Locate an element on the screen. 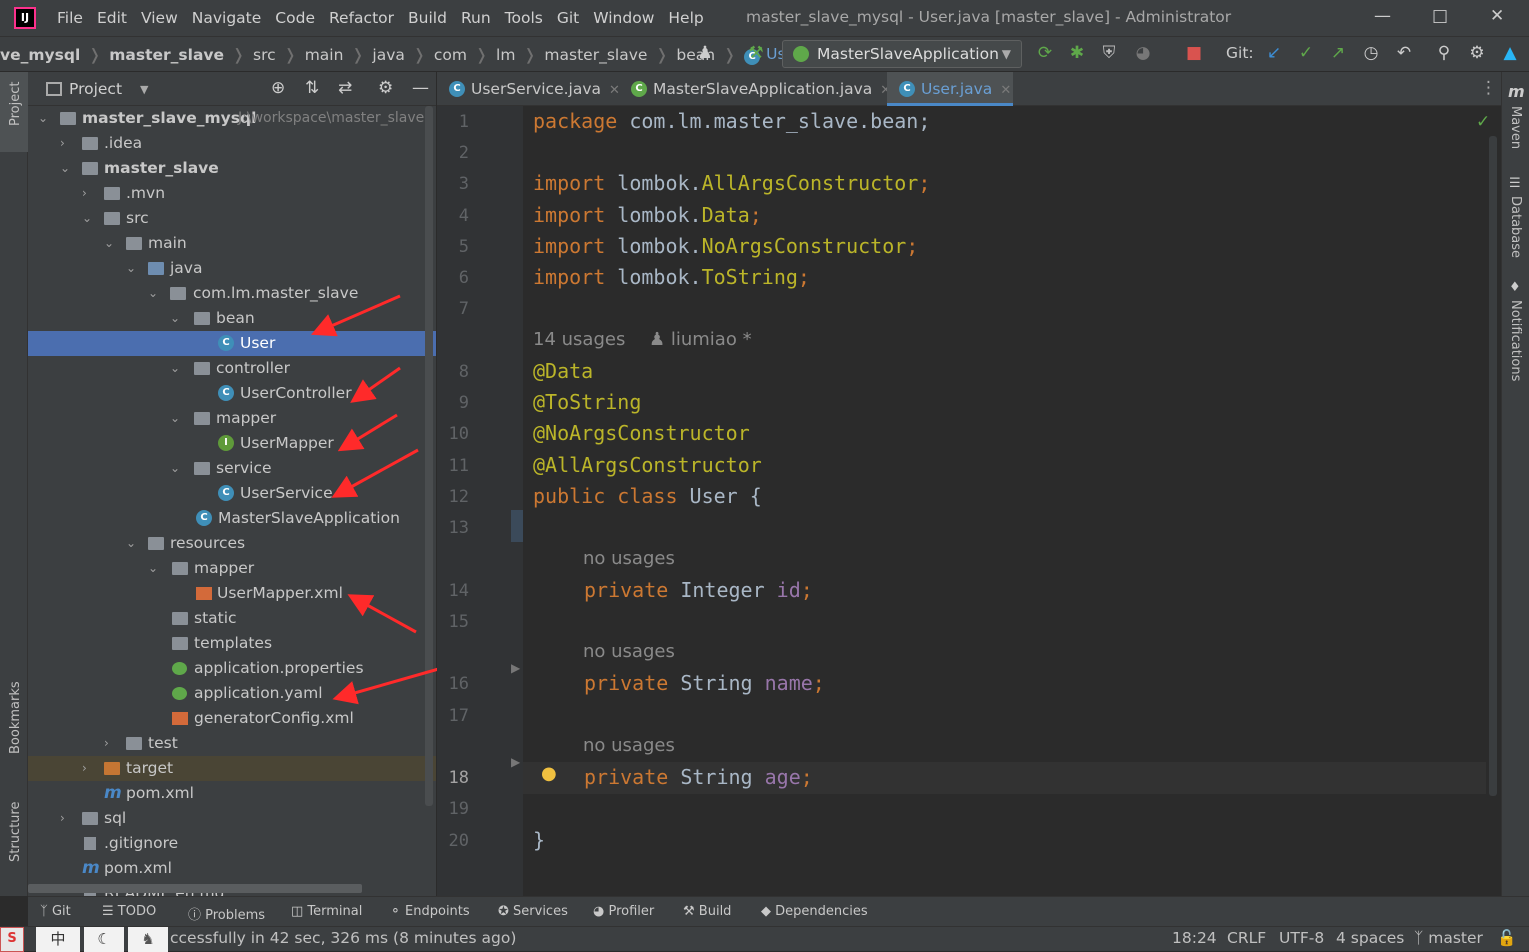 Image resolution: width=1529 pixels, height=952 pixels. tree-item-main: ⌄ main is located at coordinates (232, 243).